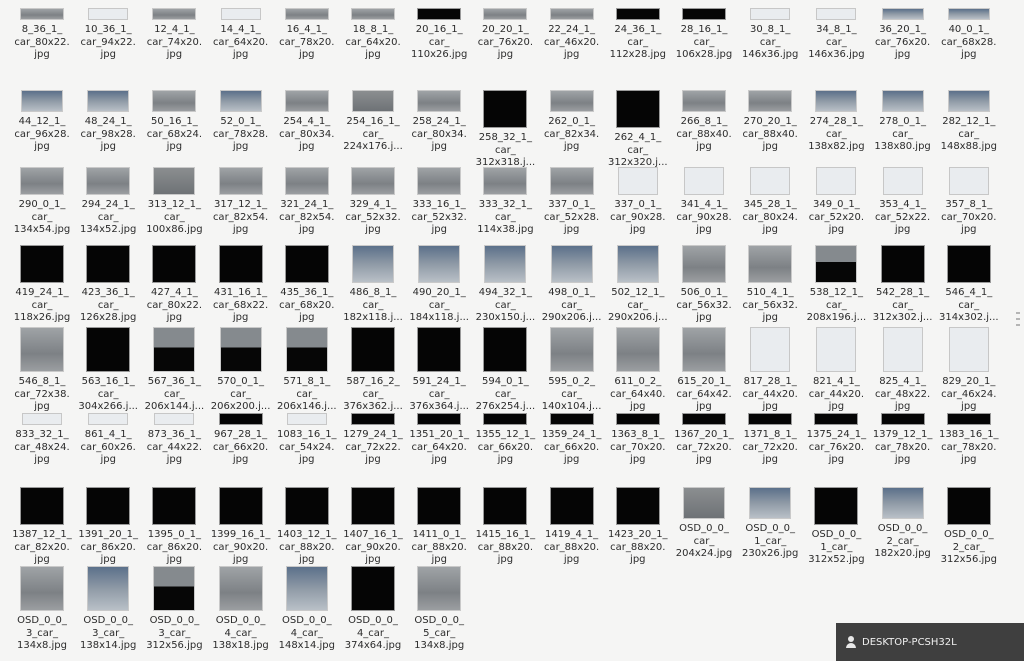  What do you see at coordinates (439, 612) in the screenshot?
I see `file-item: OSD_0_0_ 5_car_ 134x8.jpg` at bounding box center [439, 612].